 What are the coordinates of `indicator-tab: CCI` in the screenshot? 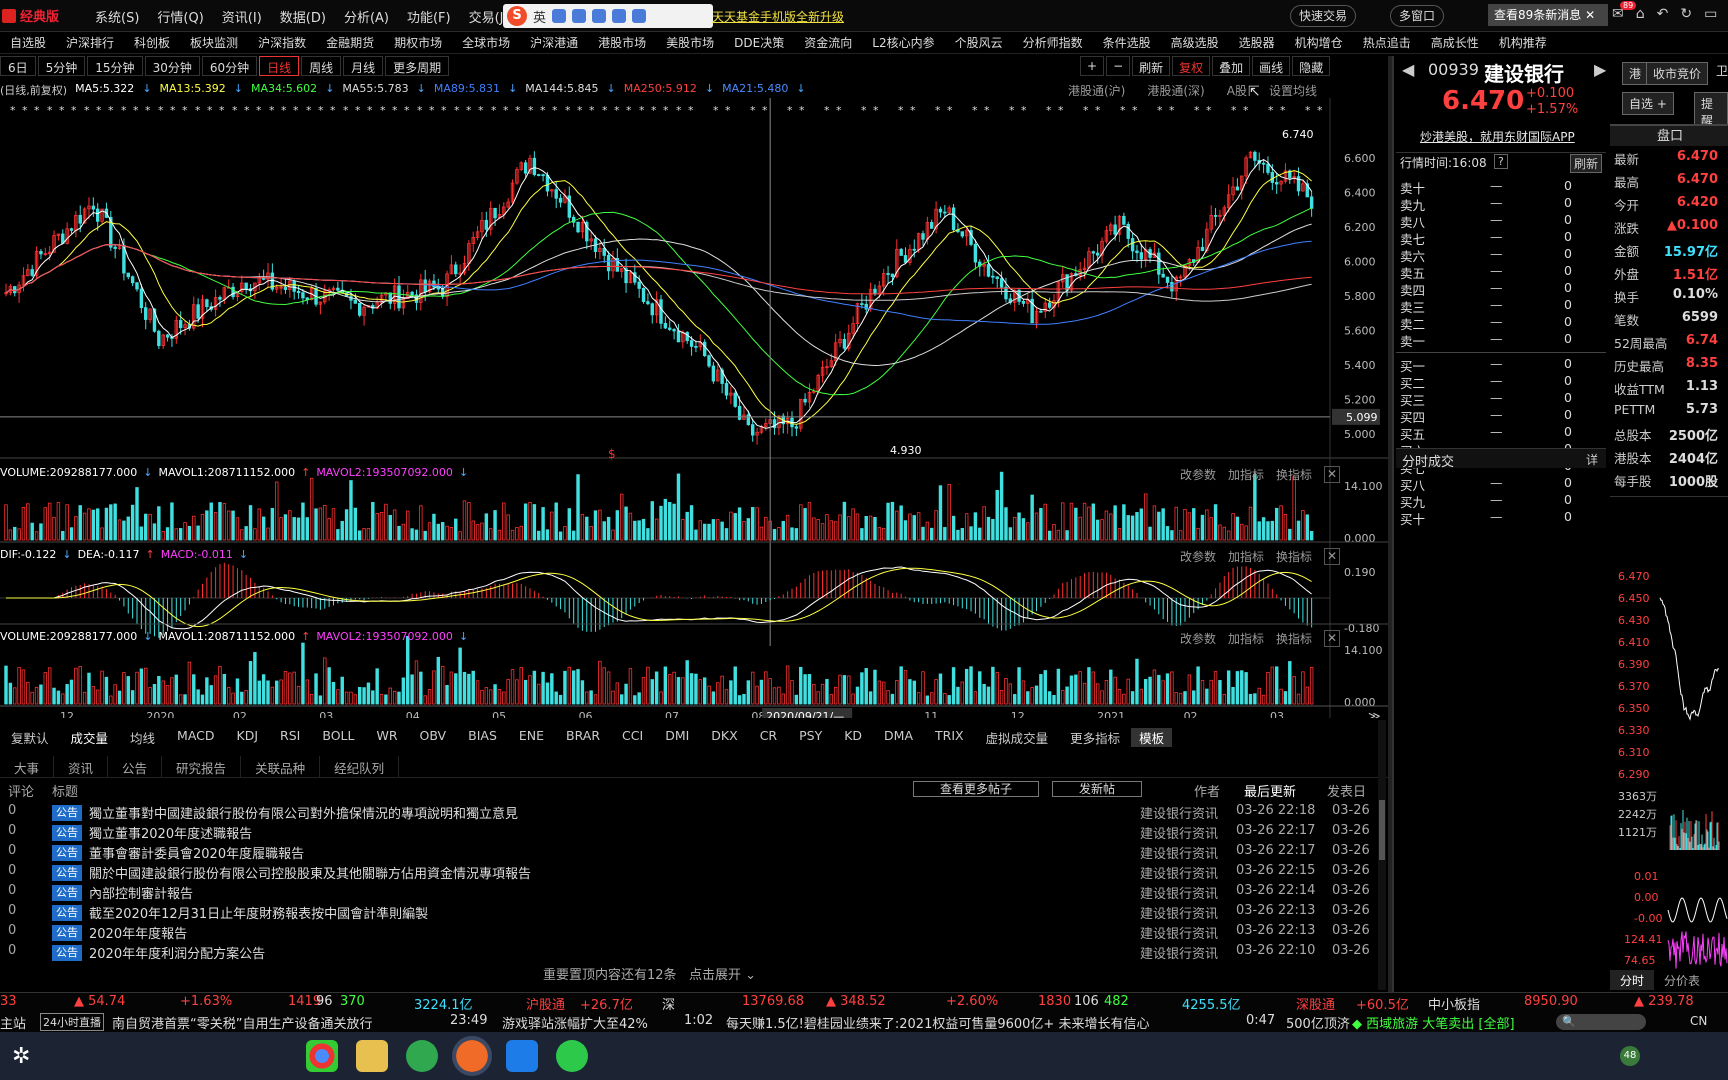 It's located at (632, 737).